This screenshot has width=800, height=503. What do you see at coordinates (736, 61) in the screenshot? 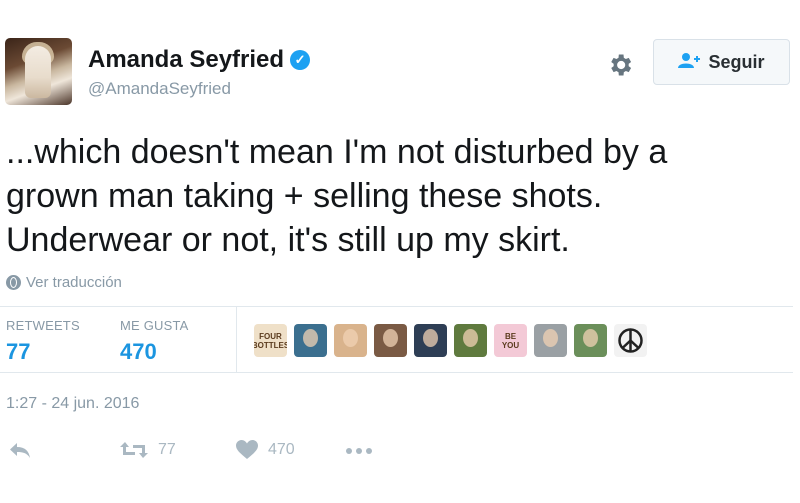
I see `follow-button-label: Seguir` at bounding box center [736, 61].